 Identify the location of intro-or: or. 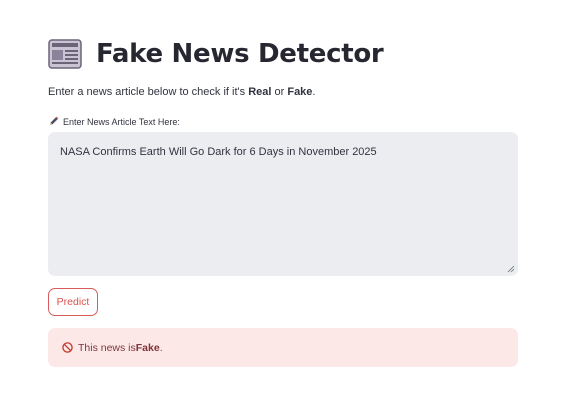
(279, 92).